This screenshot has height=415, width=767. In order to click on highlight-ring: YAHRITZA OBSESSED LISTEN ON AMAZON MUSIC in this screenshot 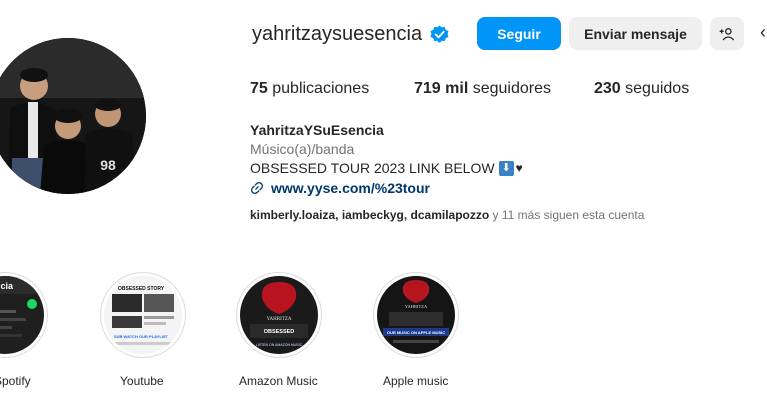, I will do `click(279, 315)`.